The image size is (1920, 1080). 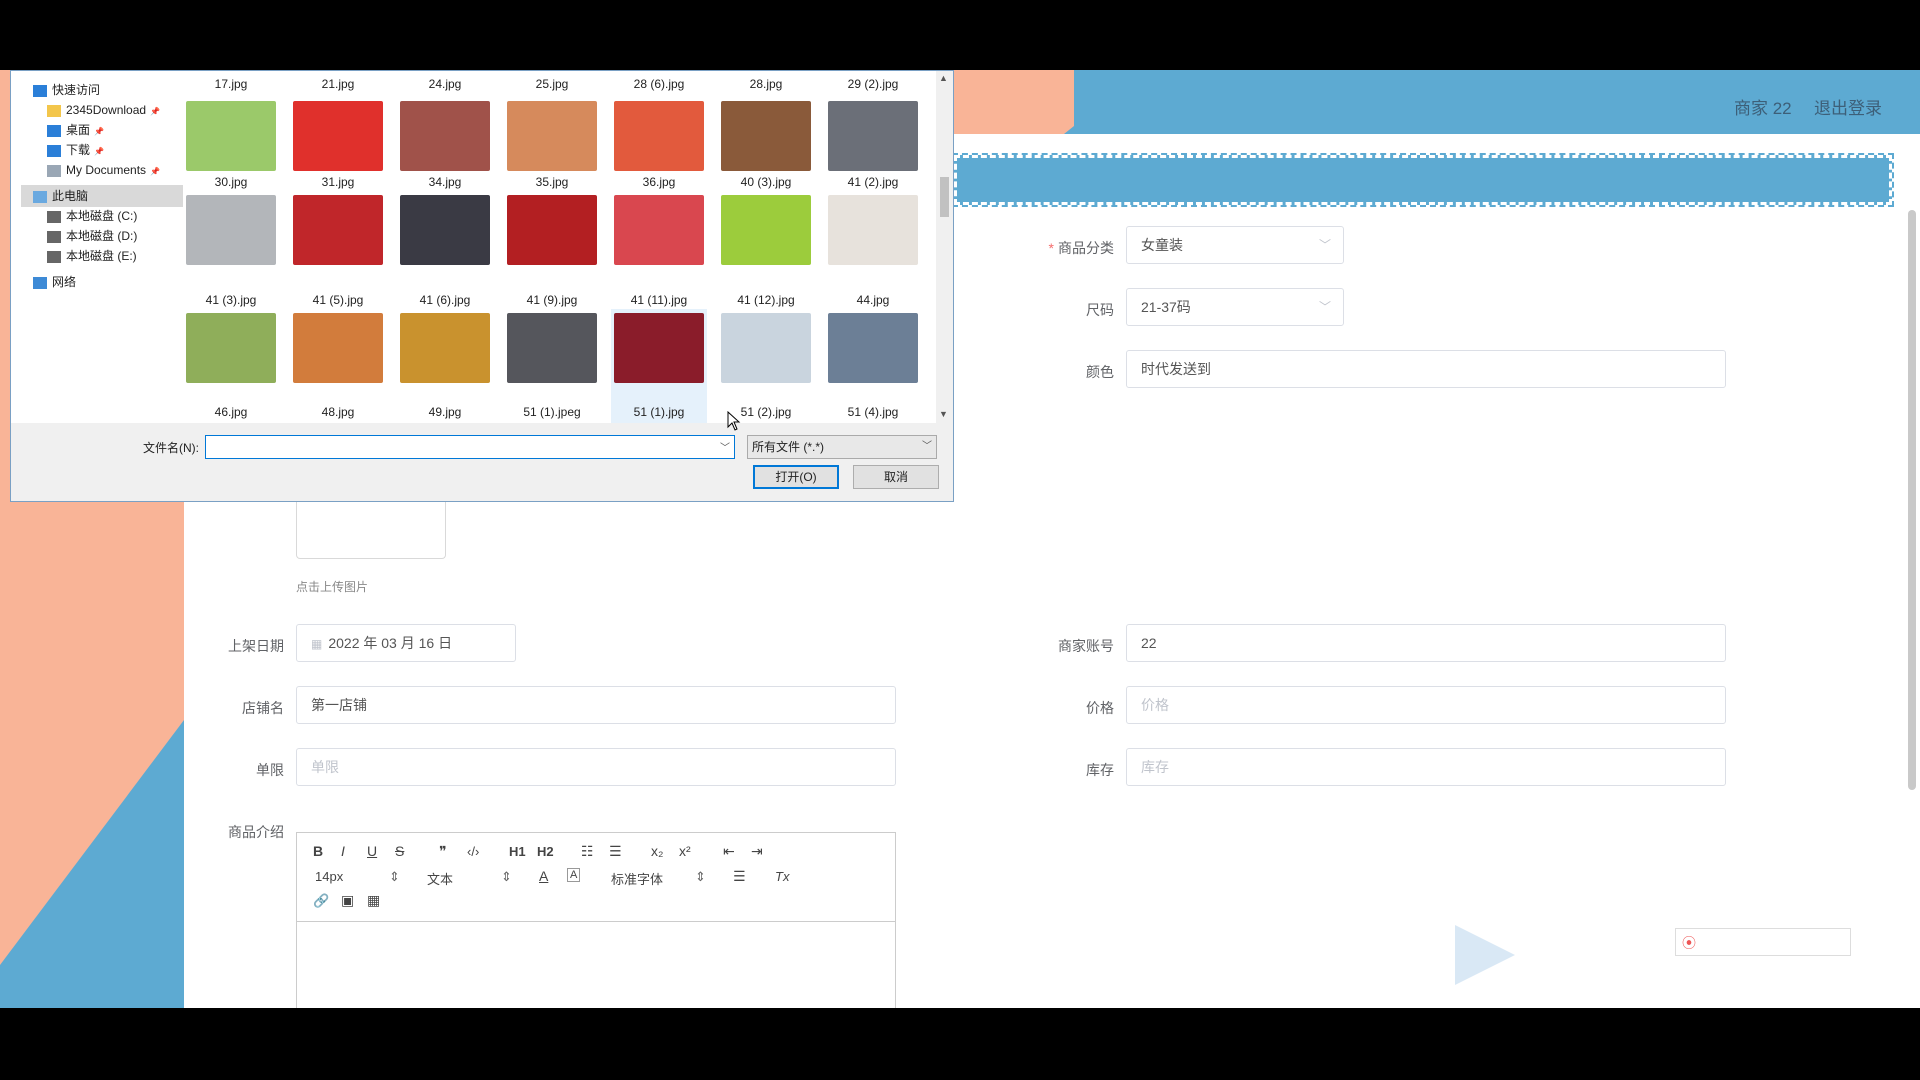 What do you see at coordinates (873, 412) in the screenshot?
I see `file-name: 51 (4).jpg` at bounding box center [873, 412].